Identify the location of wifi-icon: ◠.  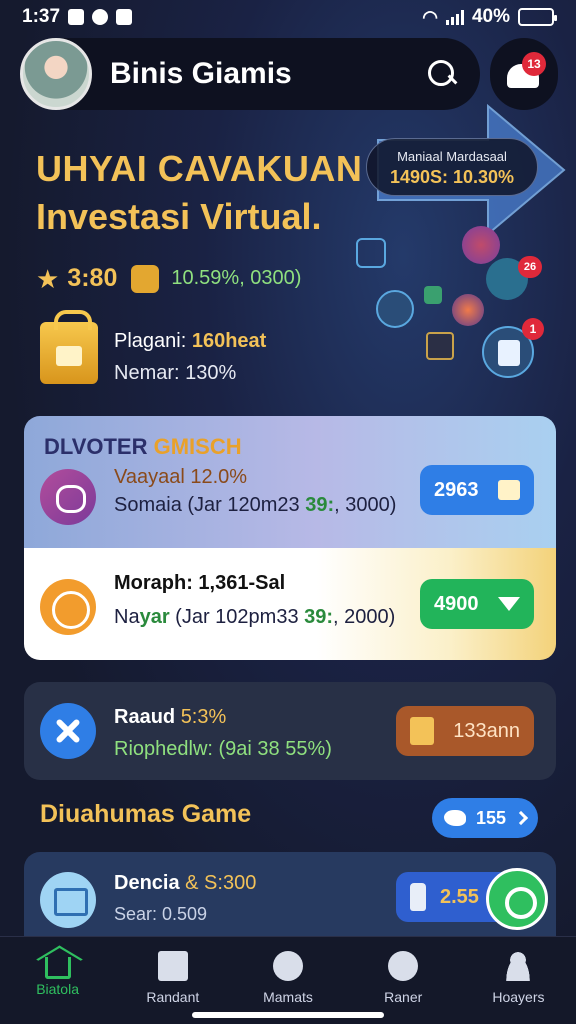
(430, 16).